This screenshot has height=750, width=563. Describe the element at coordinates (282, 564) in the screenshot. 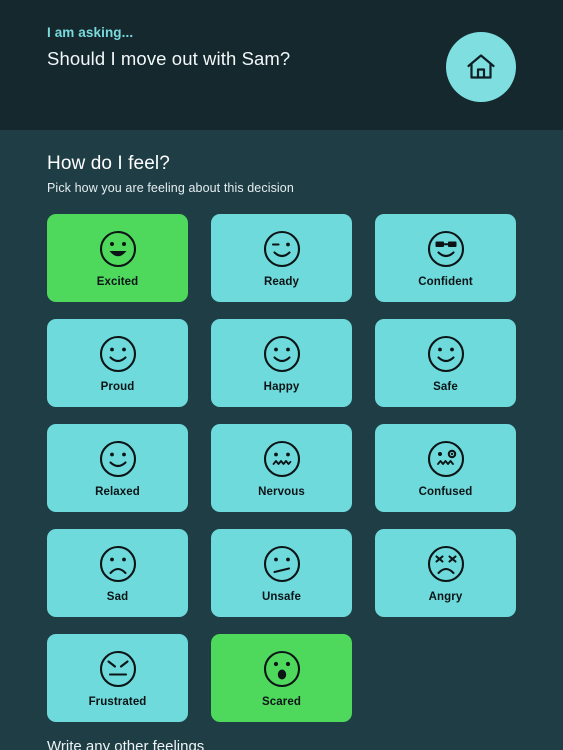

I see `flat-slant-mouth-face-icon` at that location.